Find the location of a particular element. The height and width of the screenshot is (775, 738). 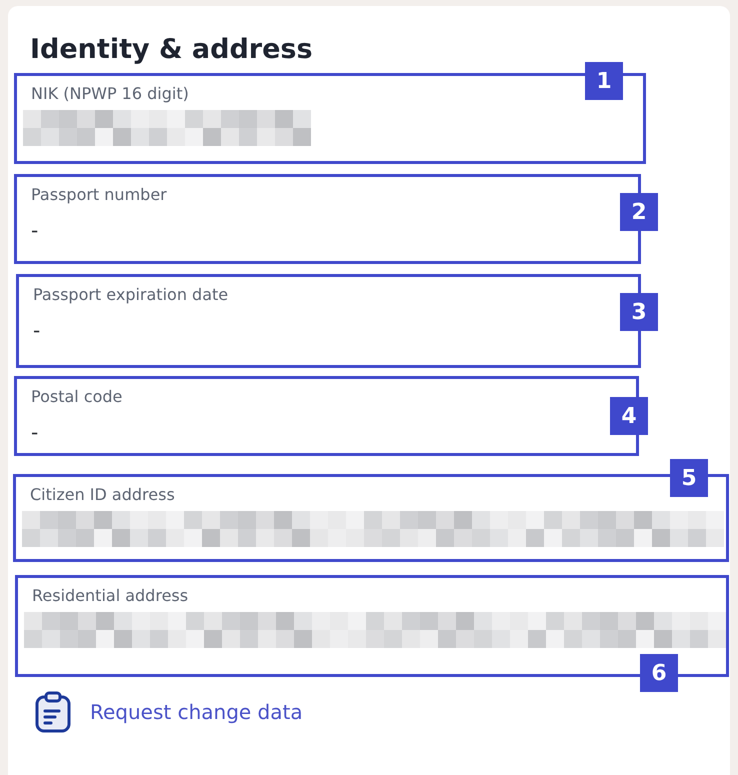

field-label: Postal code is located at coordinates (77, 397).